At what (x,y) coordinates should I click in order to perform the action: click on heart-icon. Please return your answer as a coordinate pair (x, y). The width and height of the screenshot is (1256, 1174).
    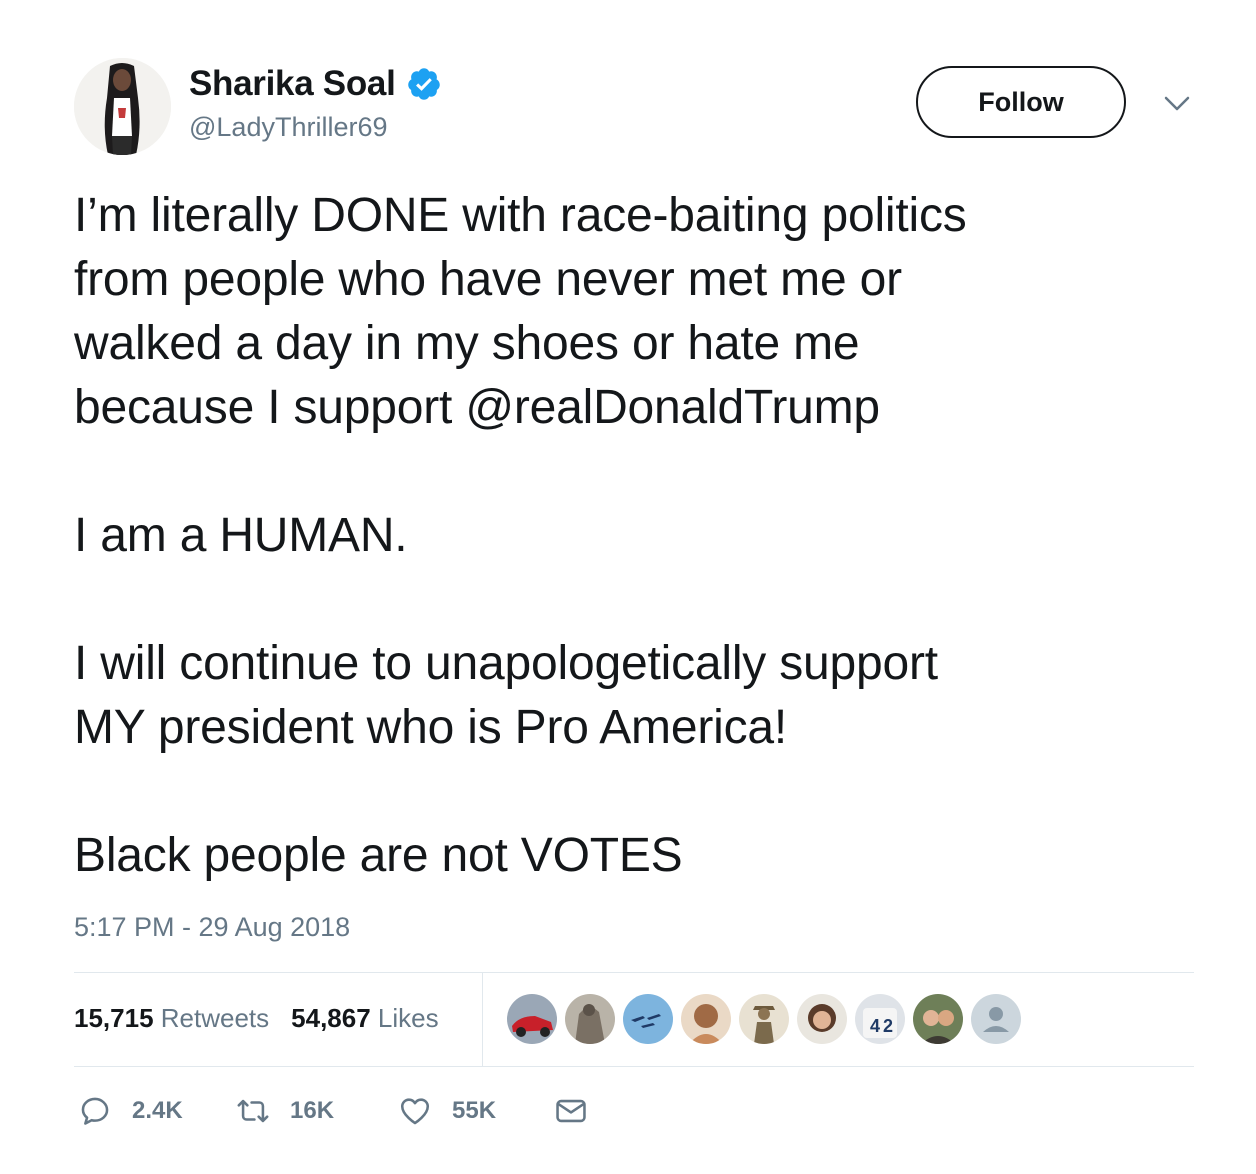
    Looking at the image, I should click on (415, 1111).